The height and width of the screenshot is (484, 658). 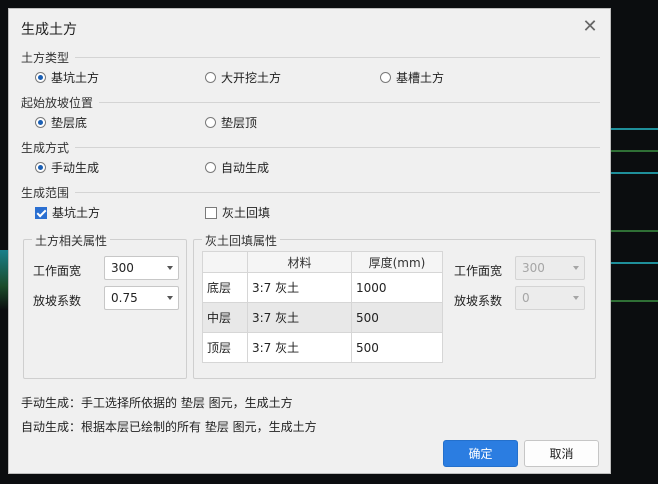 I want to click on dialog-title: 生成土方, so click(x=49, y=30).